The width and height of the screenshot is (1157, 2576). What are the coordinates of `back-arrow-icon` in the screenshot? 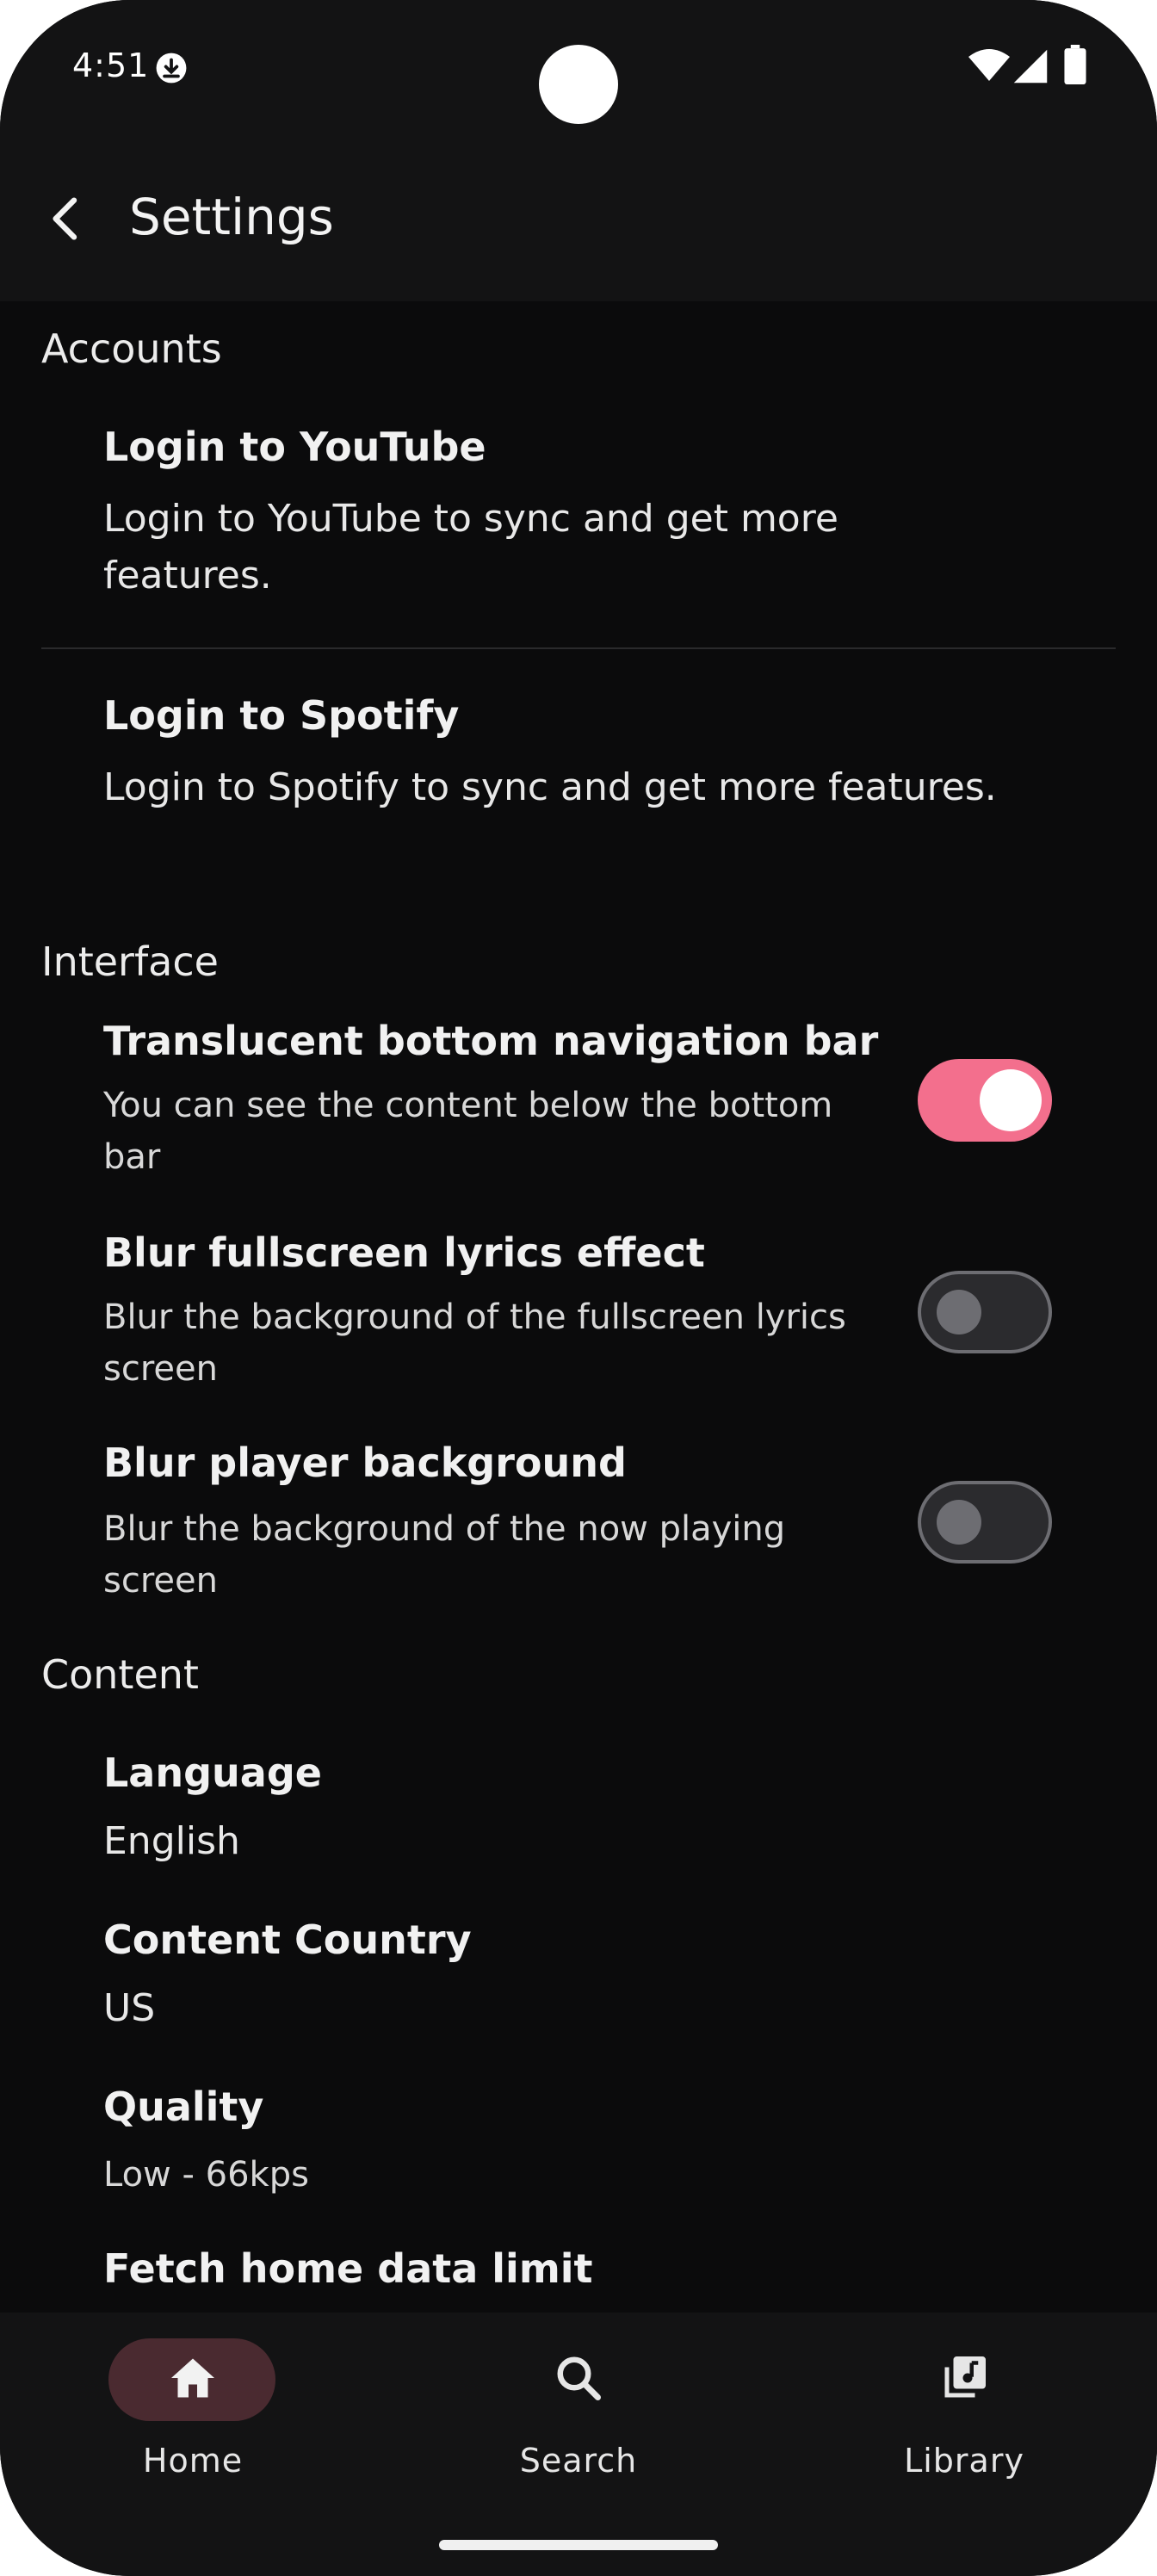 It's located at (68, 219).